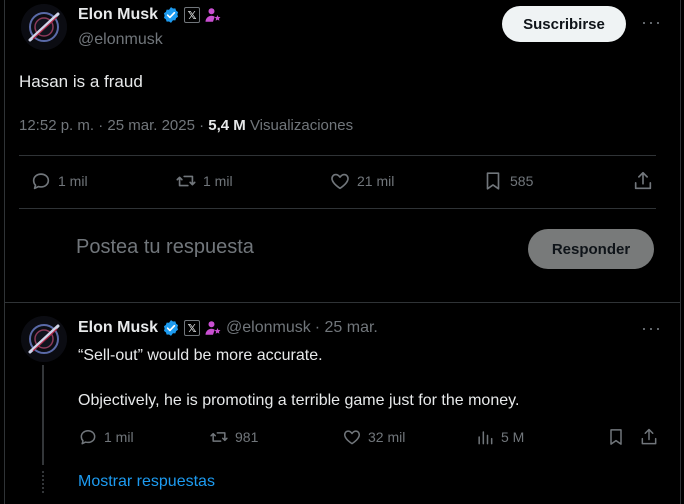 This screenshot has height=504, width=684. What do you see at coordinates (73, 181) in the screenshot?
I see `reply-count: 1 mil` at bounding box center [73, 181].